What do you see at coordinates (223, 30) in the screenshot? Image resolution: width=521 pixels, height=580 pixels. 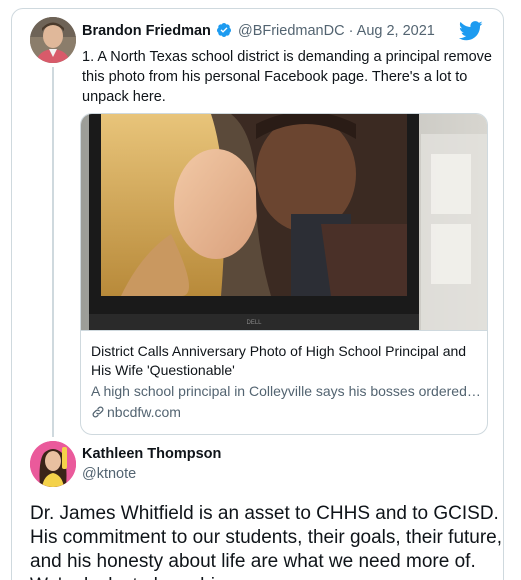 I see `verified-badge-icon` at bounding box center [223, 30].